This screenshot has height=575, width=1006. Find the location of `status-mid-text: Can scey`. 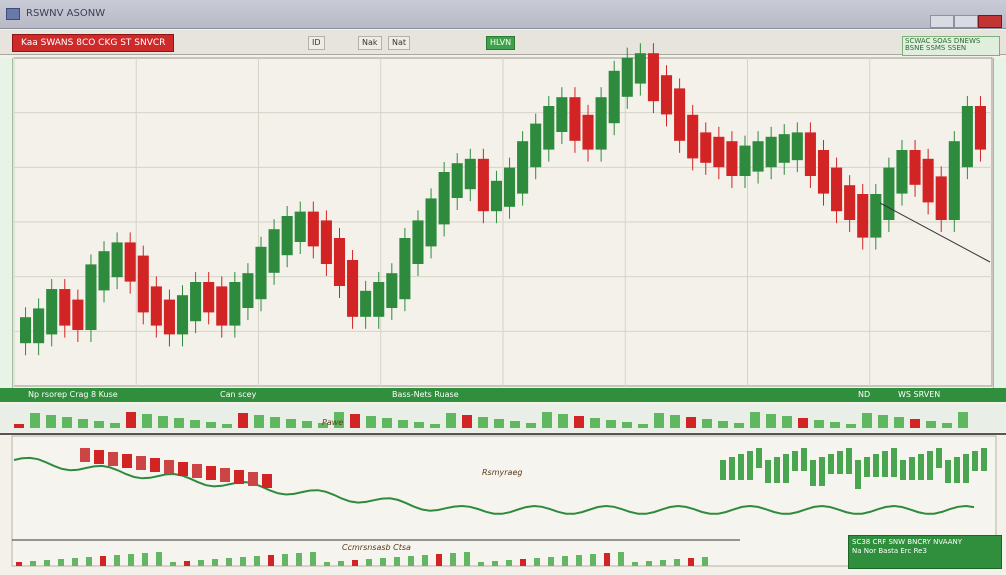

status-mid-text: Can scey is located at coordinates (238, 394).